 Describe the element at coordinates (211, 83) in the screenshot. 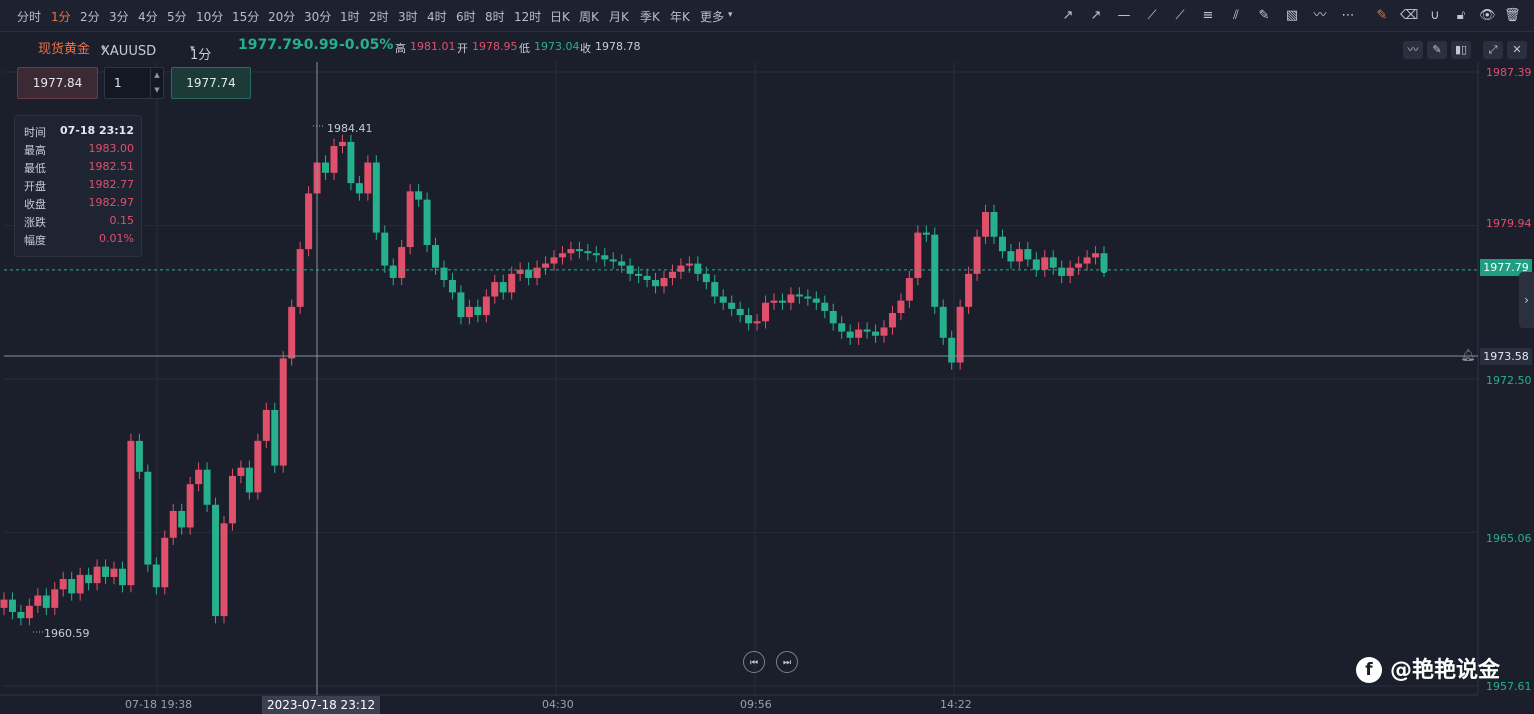

I see `buy-price-button: 1977.74` at that location.